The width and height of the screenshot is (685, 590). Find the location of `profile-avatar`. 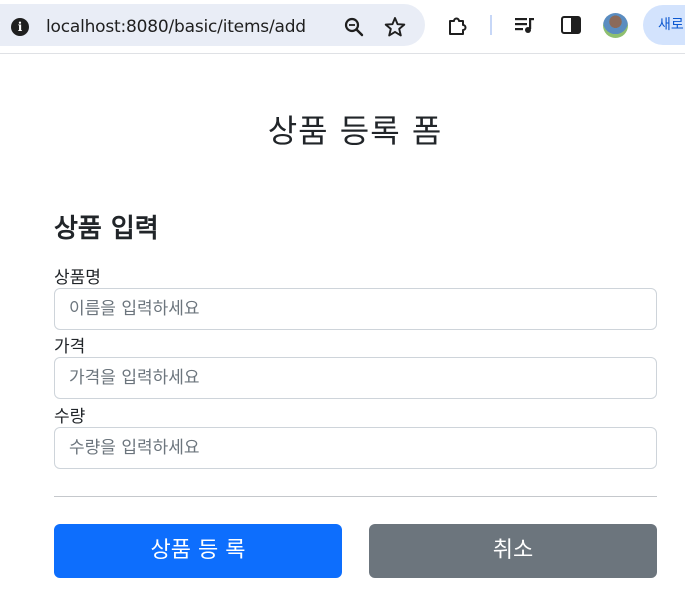

profile-avatar is located at coordinates (615, 25).